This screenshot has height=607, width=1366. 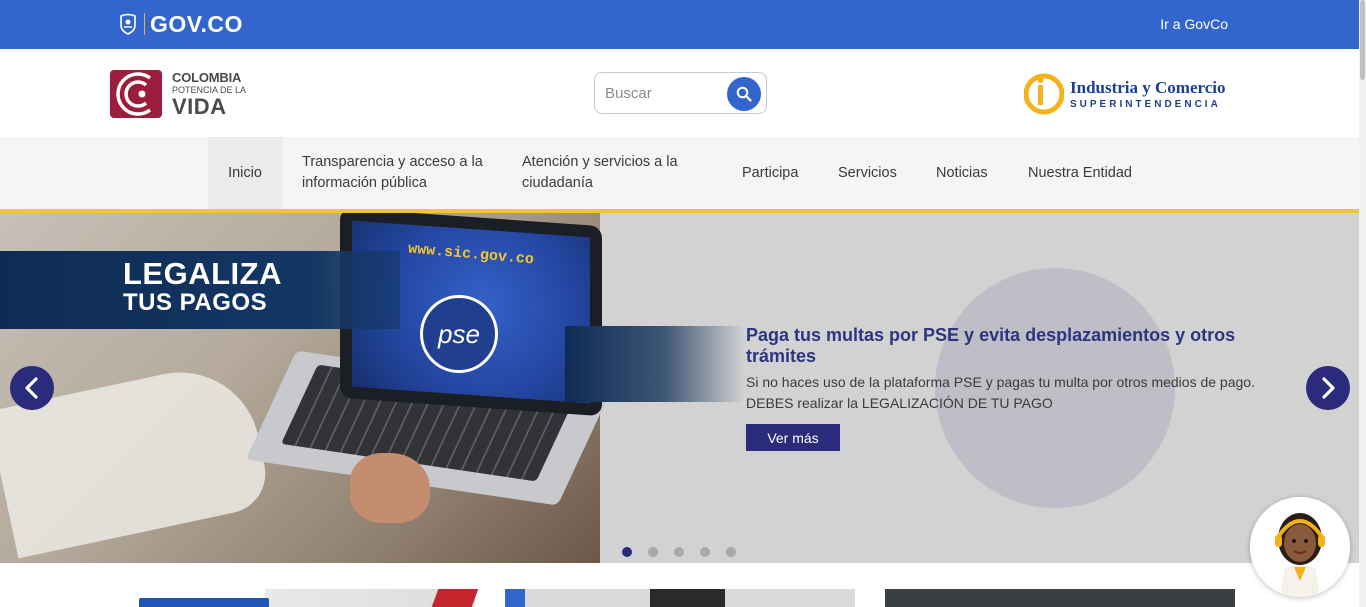 What do you see at coordinates (1362, 40) in the screenshot?
I see `page-scrollbar-thumb` at bounding box center [1362, 40].